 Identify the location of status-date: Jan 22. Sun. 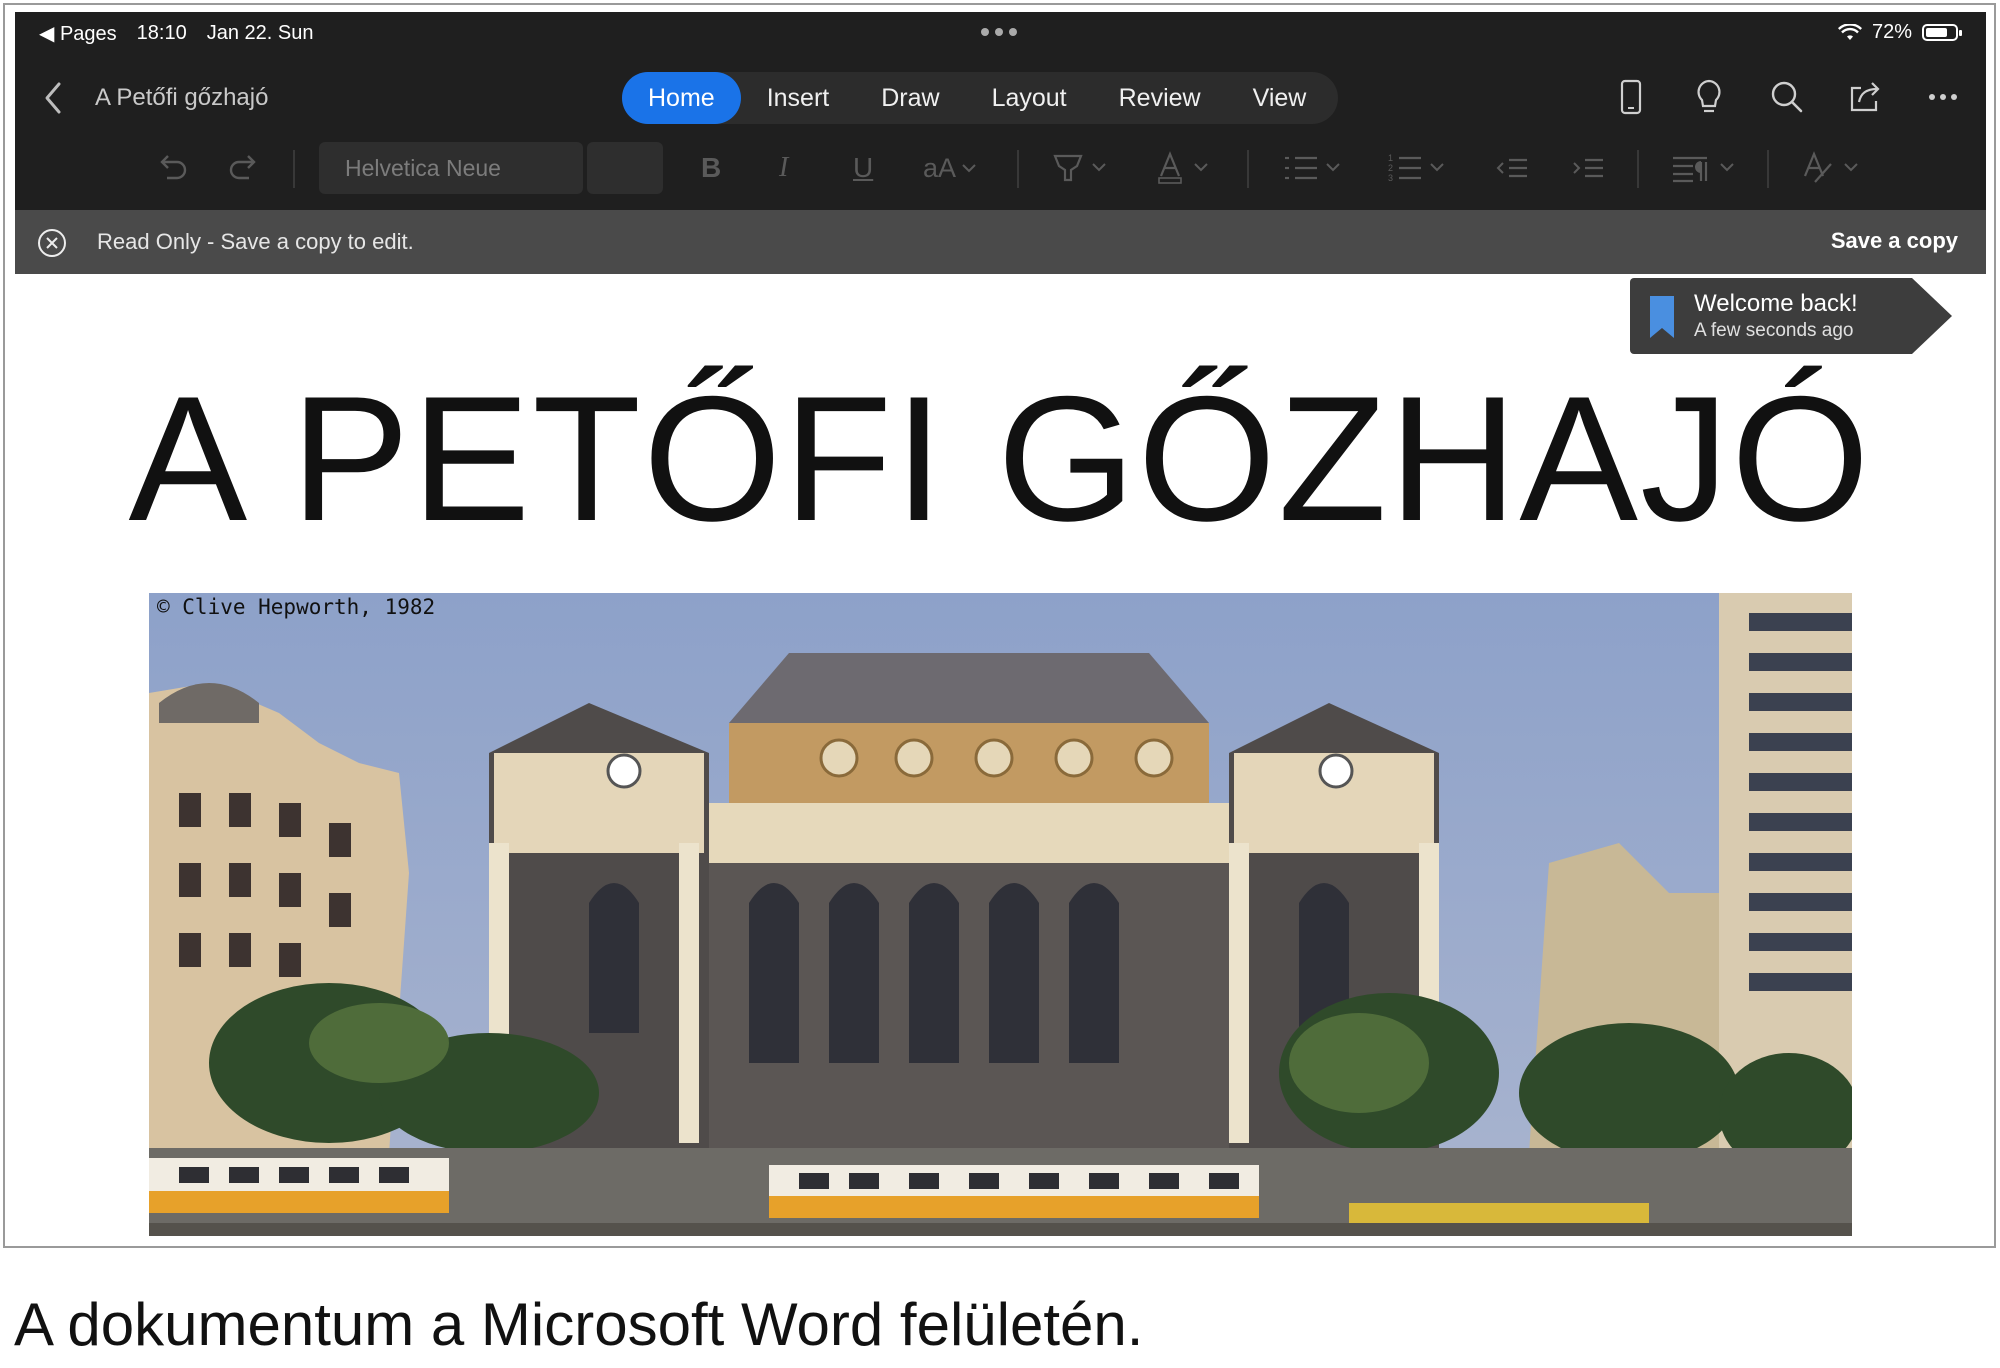
(260, 33).